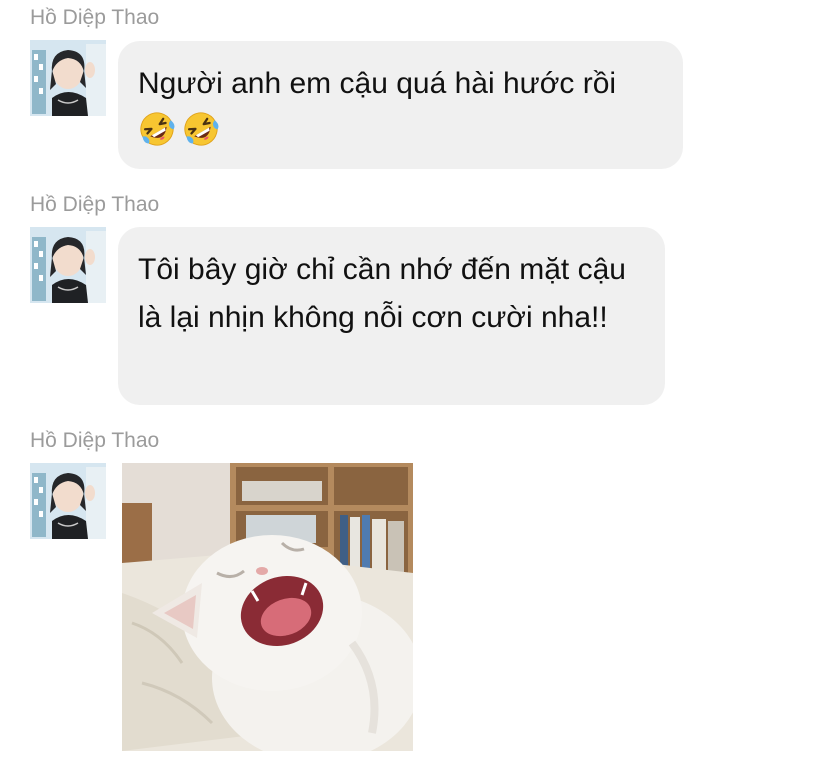 The image size is (828, 765). I want to click on emoji-row, so click(400, 129).